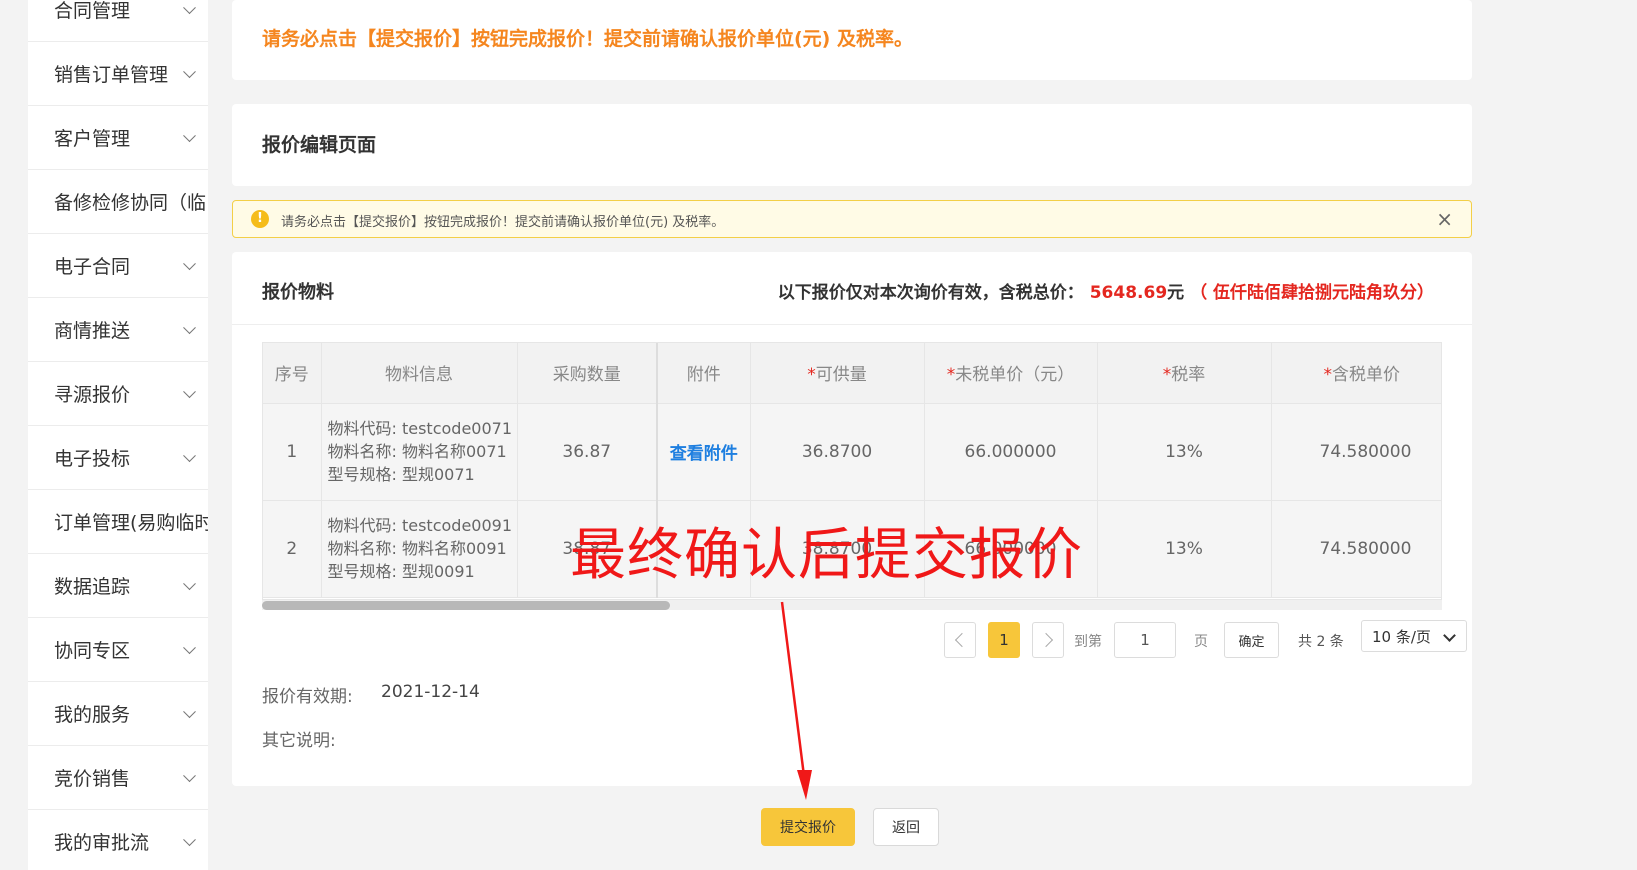 This screenshot has width=1637, height=870. I want to click on sidebar-item-e-contract: 电子合同, so click(118, 266).